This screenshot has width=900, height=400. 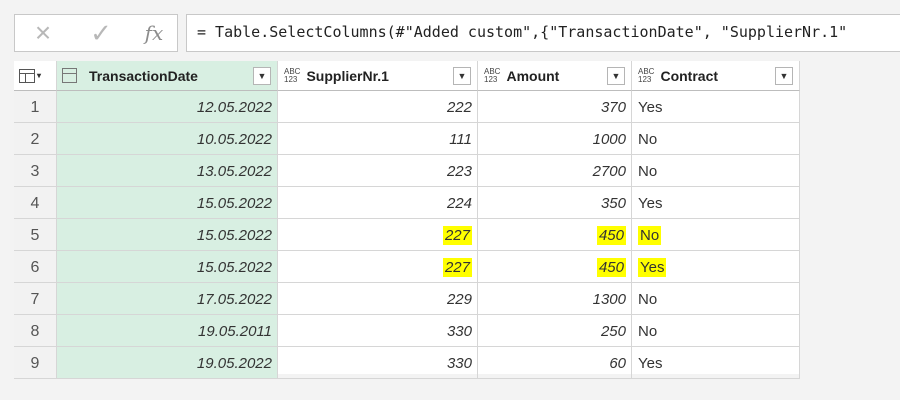 I want to click on row-number-value: 6, so click(x=35, y=267).